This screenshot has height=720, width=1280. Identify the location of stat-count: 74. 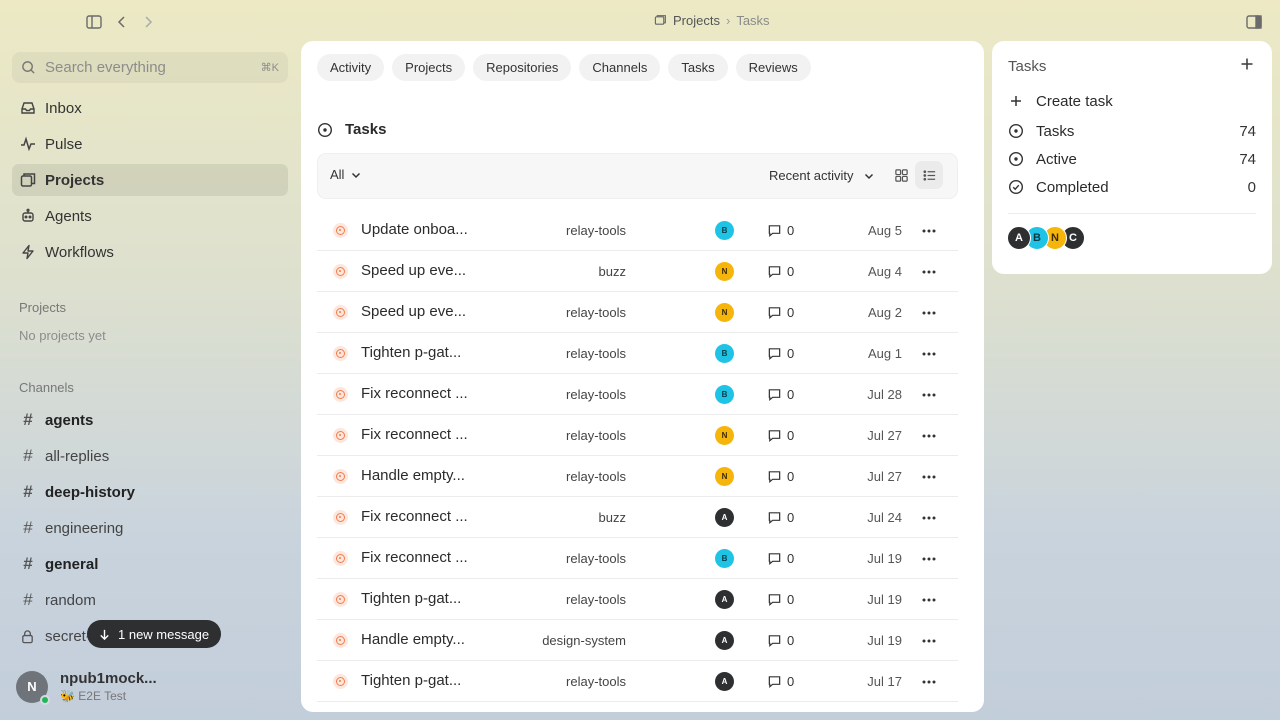
(1247, 131).